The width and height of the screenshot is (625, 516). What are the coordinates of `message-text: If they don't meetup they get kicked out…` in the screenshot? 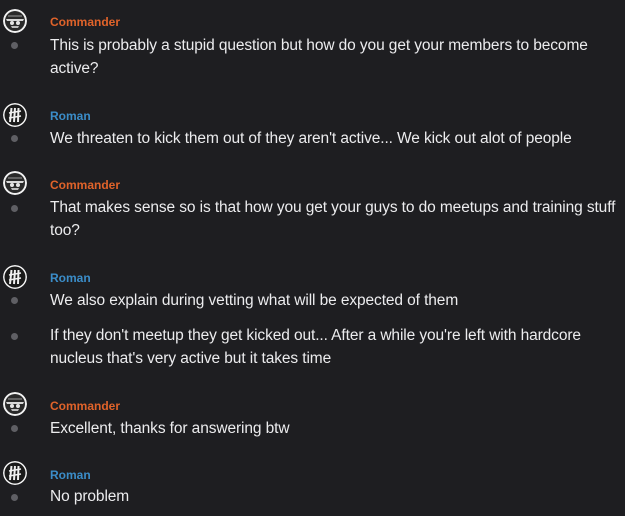 It's located at (315, 347).